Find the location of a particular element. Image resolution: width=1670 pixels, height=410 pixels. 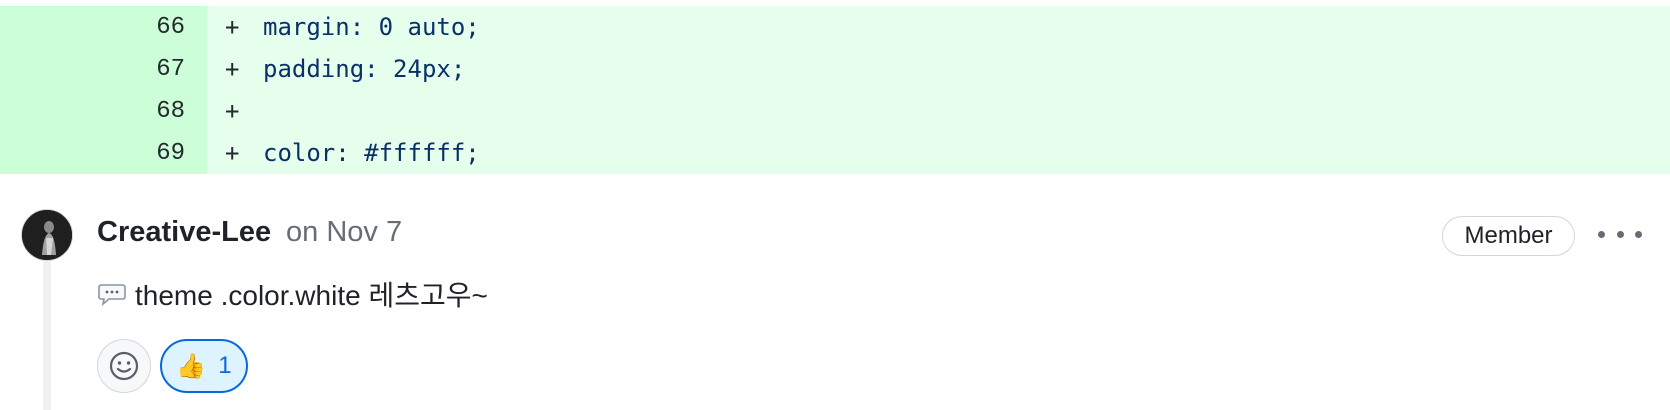

add-reaction-button is located at coordinates (124, 366).